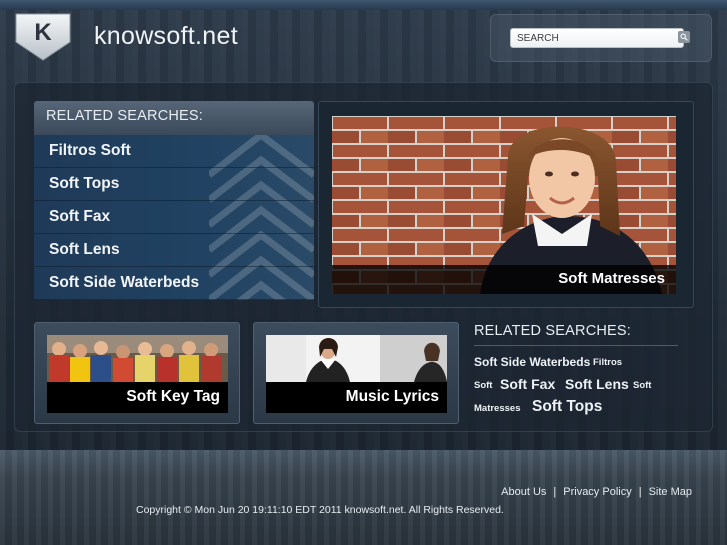  What do you see at coordinates (166, 36) in the screenshot?
I see `site-name: knowsoft.net` at bounding box center [166, 36].